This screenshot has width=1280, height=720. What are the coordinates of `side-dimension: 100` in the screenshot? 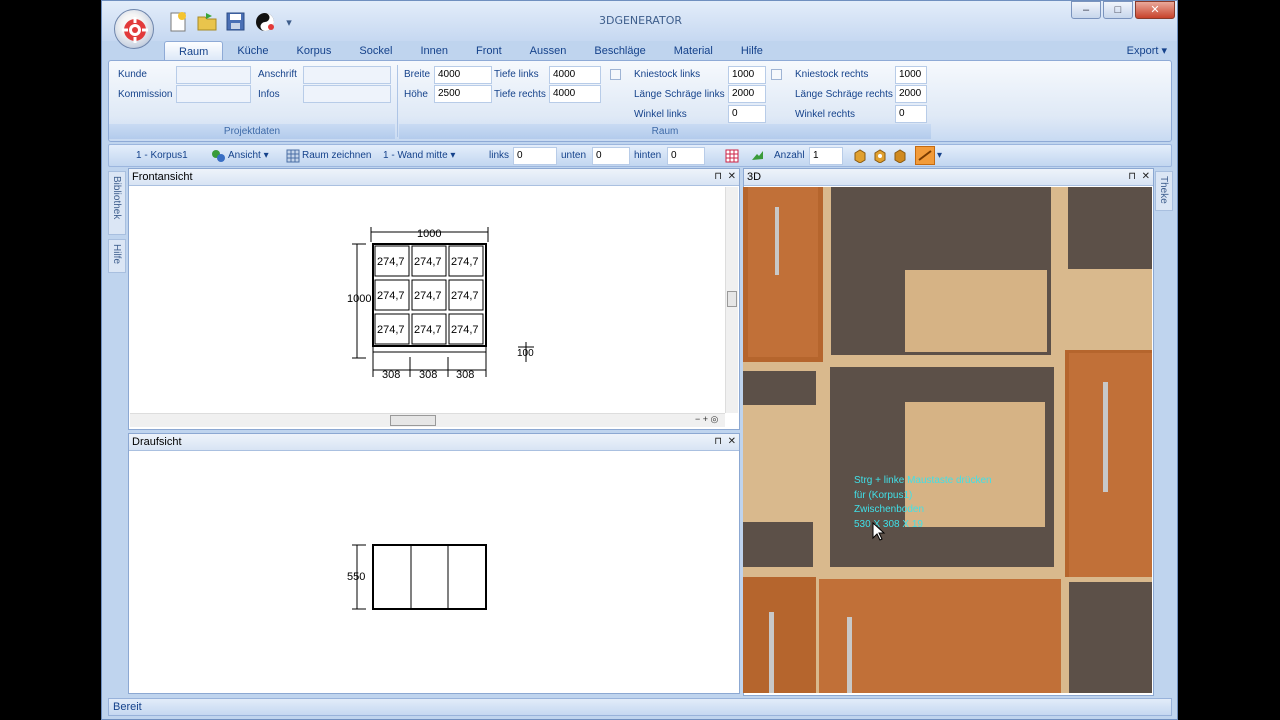 It's located at (525, 353).